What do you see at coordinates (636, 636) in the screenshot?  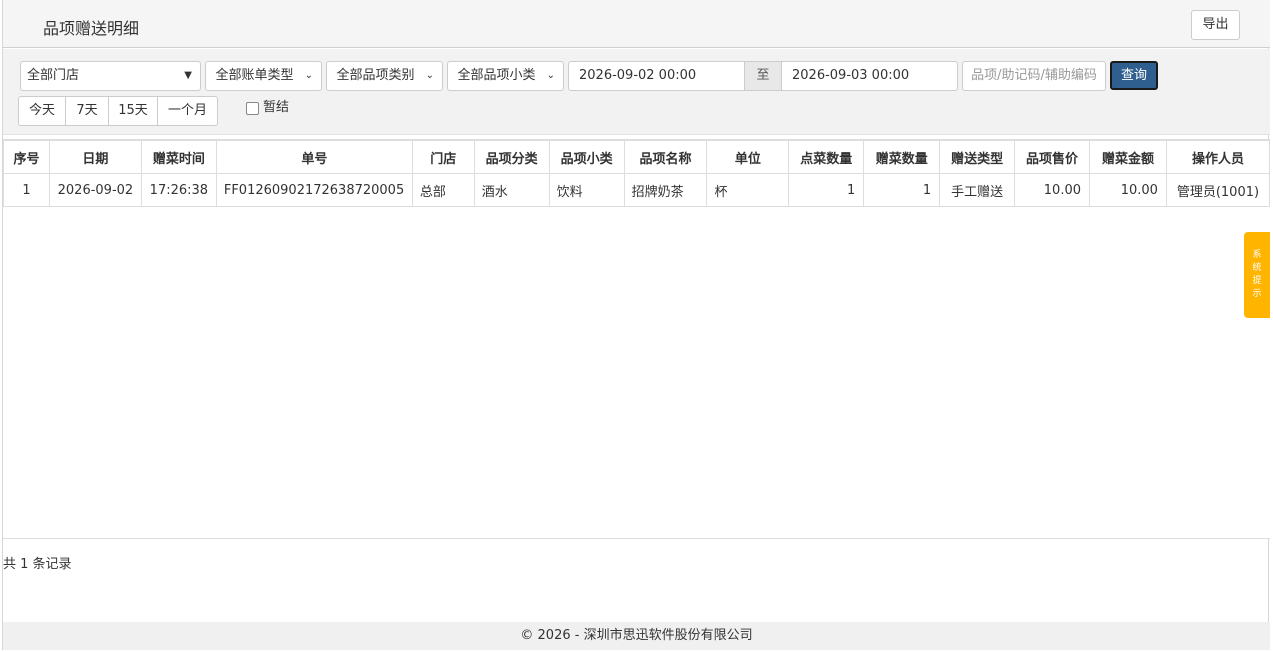 I see `copyright: © 2026 - 深圳市思迅软件股份有限公司` at bounding box center [636, 636].